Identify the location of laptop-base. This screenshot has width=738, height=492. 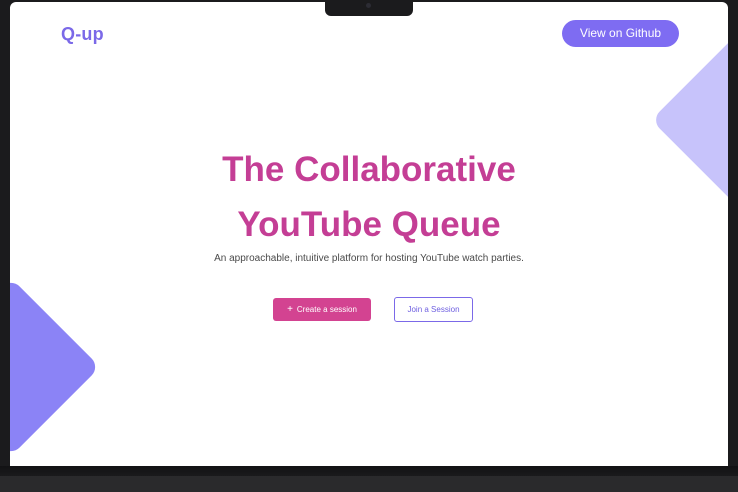
(369, 484).